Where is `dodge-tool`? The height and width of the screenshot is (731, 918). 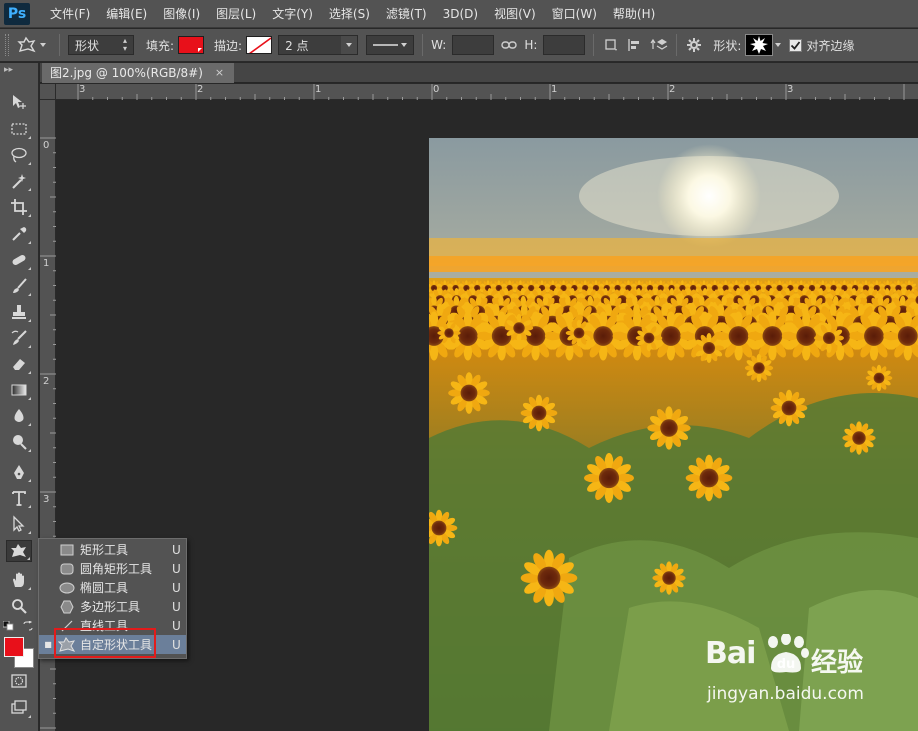 dodge-tool is located at coordinates (19, 442).